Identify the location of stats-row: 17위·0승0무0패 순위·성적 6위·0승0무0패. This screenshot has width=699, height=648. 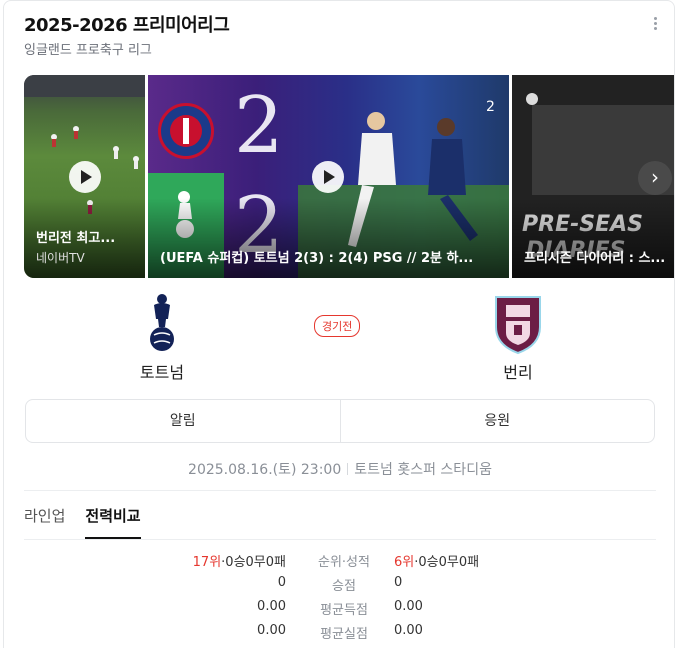
(339, 563).